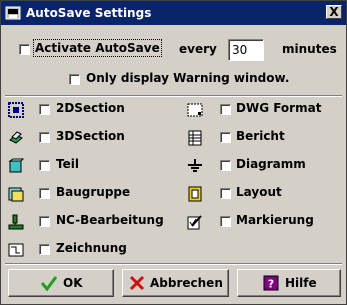  Describe the element at coordinates (275, 220) in the screenshot. I see `markup-label: Markierung` at that location.